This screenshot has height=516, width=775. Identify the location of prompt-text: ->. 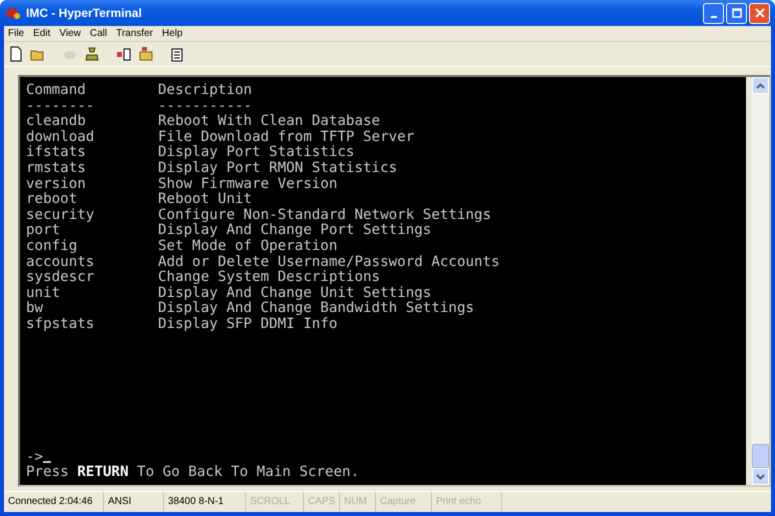
(35, 458).